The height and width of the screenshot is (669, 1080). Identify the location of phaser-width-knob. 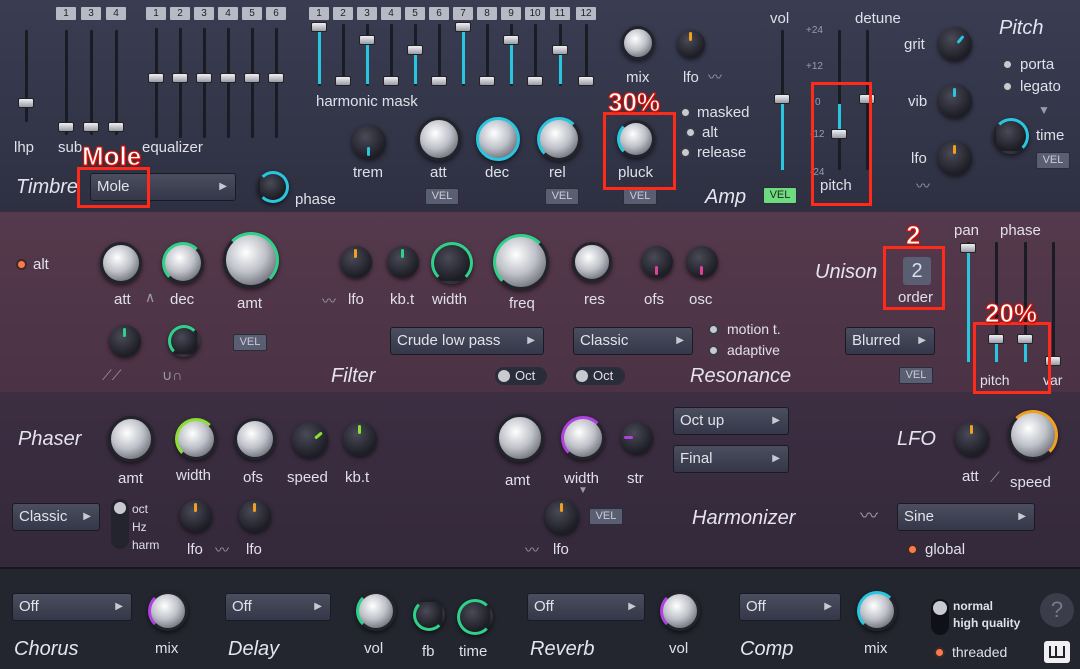
(196, 439).